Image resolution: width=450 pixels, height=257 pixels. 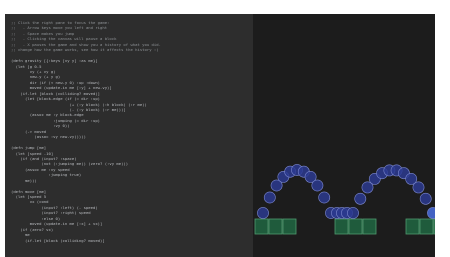 I want to click on player-ball, so click(x=431, y=213).